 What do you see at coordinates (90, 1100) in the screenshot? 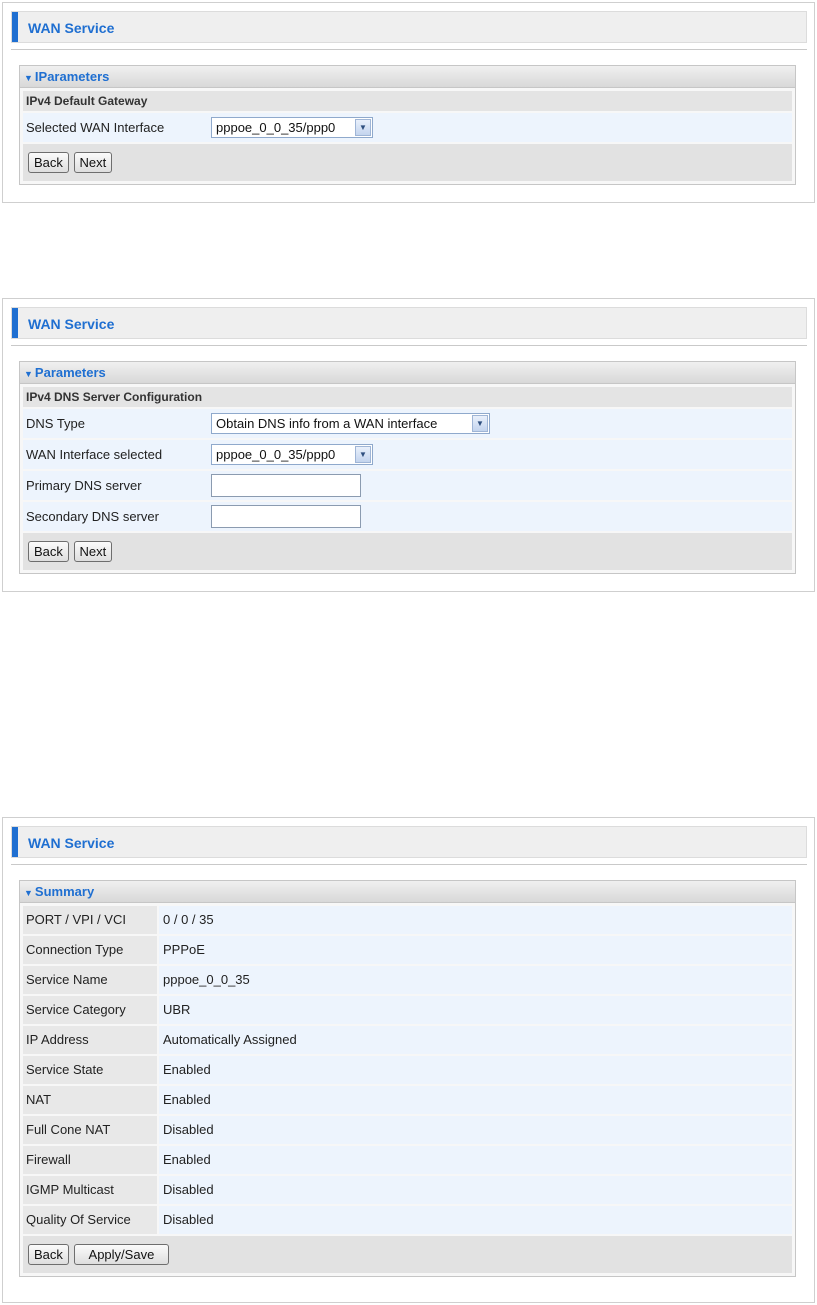
I see `summary-label: NAT` at bounding box center [90, 1100].